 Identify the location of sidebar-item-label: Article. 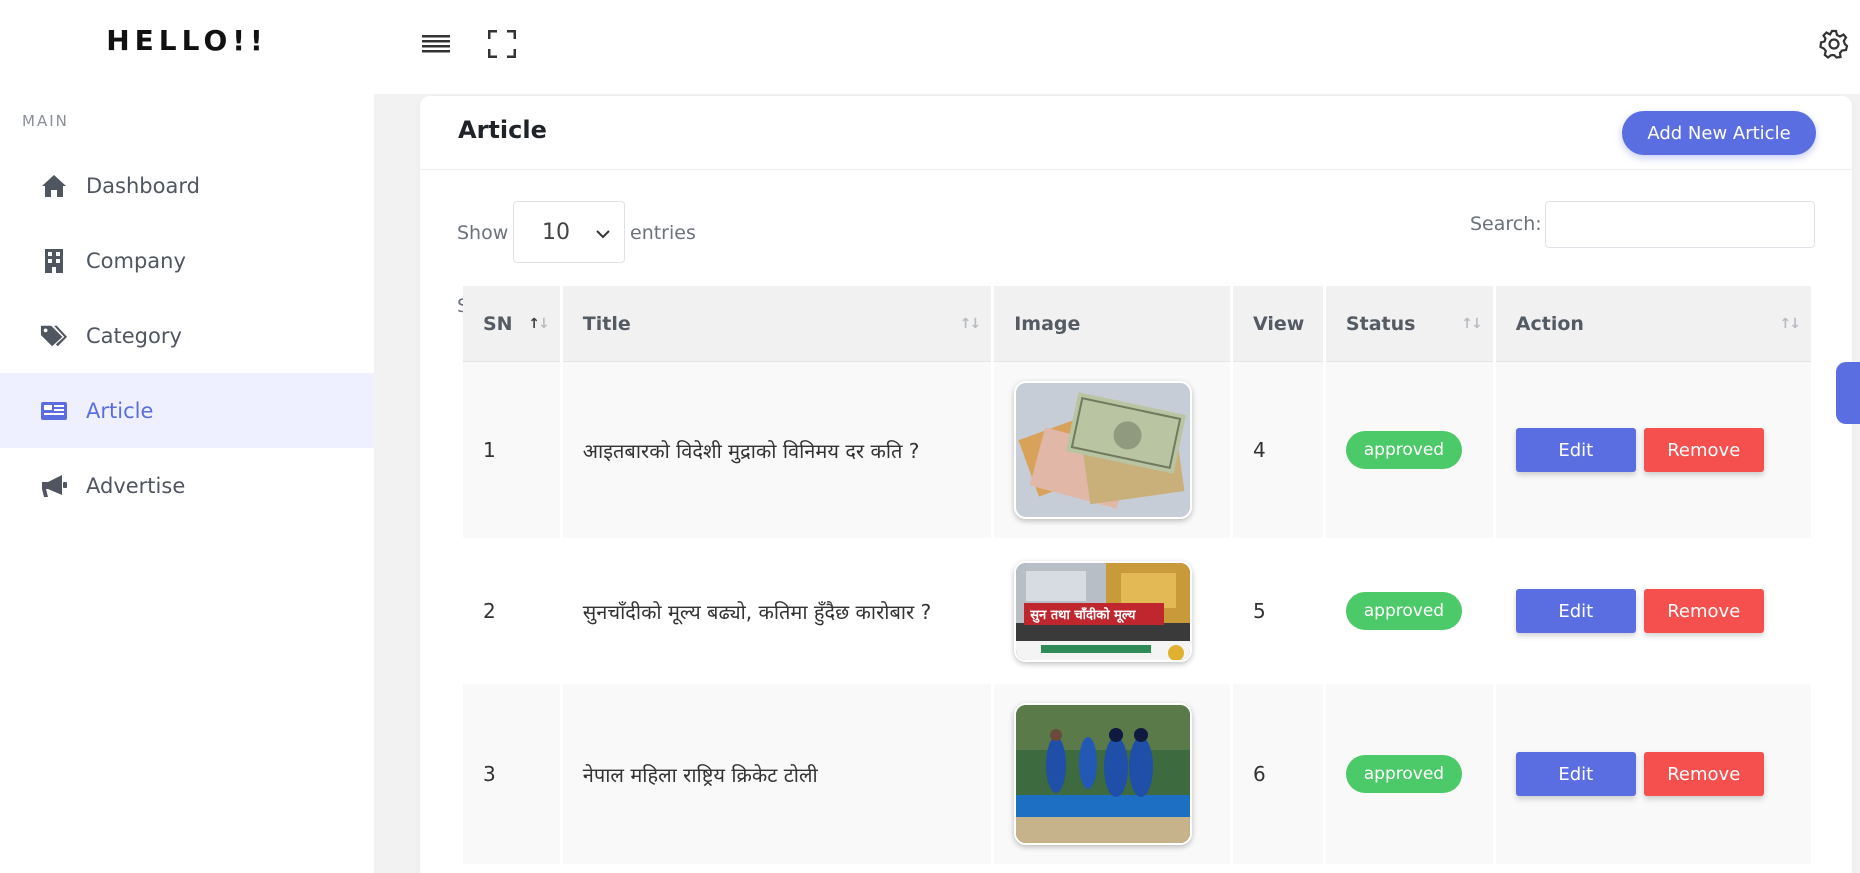
(120, 410).